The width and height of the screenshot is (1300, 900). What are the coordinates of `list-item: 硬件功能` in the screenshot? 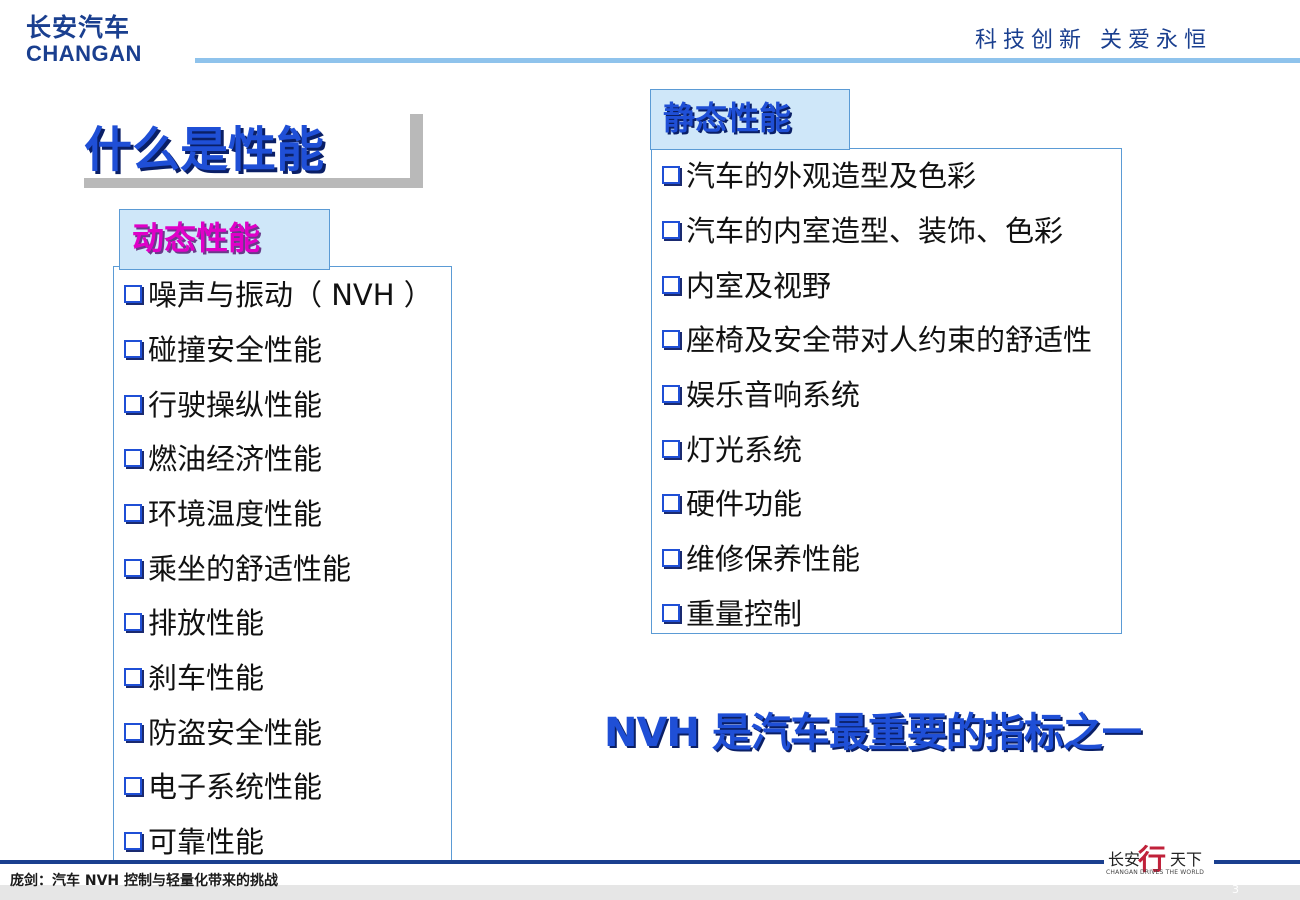 It's located at (732, 502).